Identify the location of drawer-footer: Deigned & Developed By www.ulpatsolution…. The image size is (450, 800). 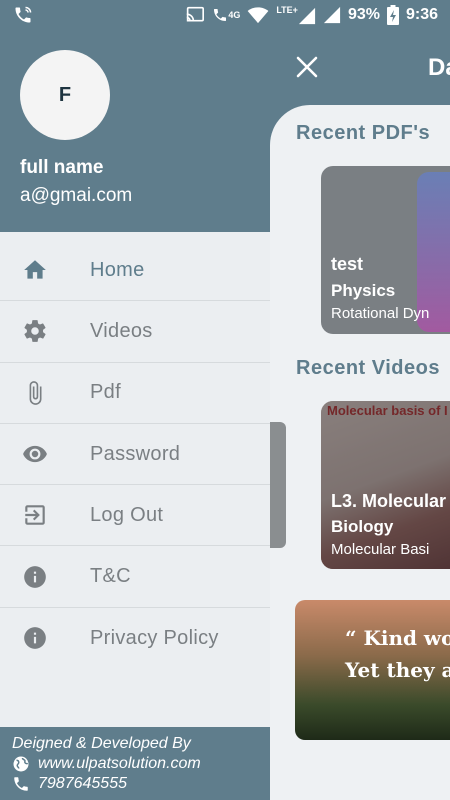
(135, 763).